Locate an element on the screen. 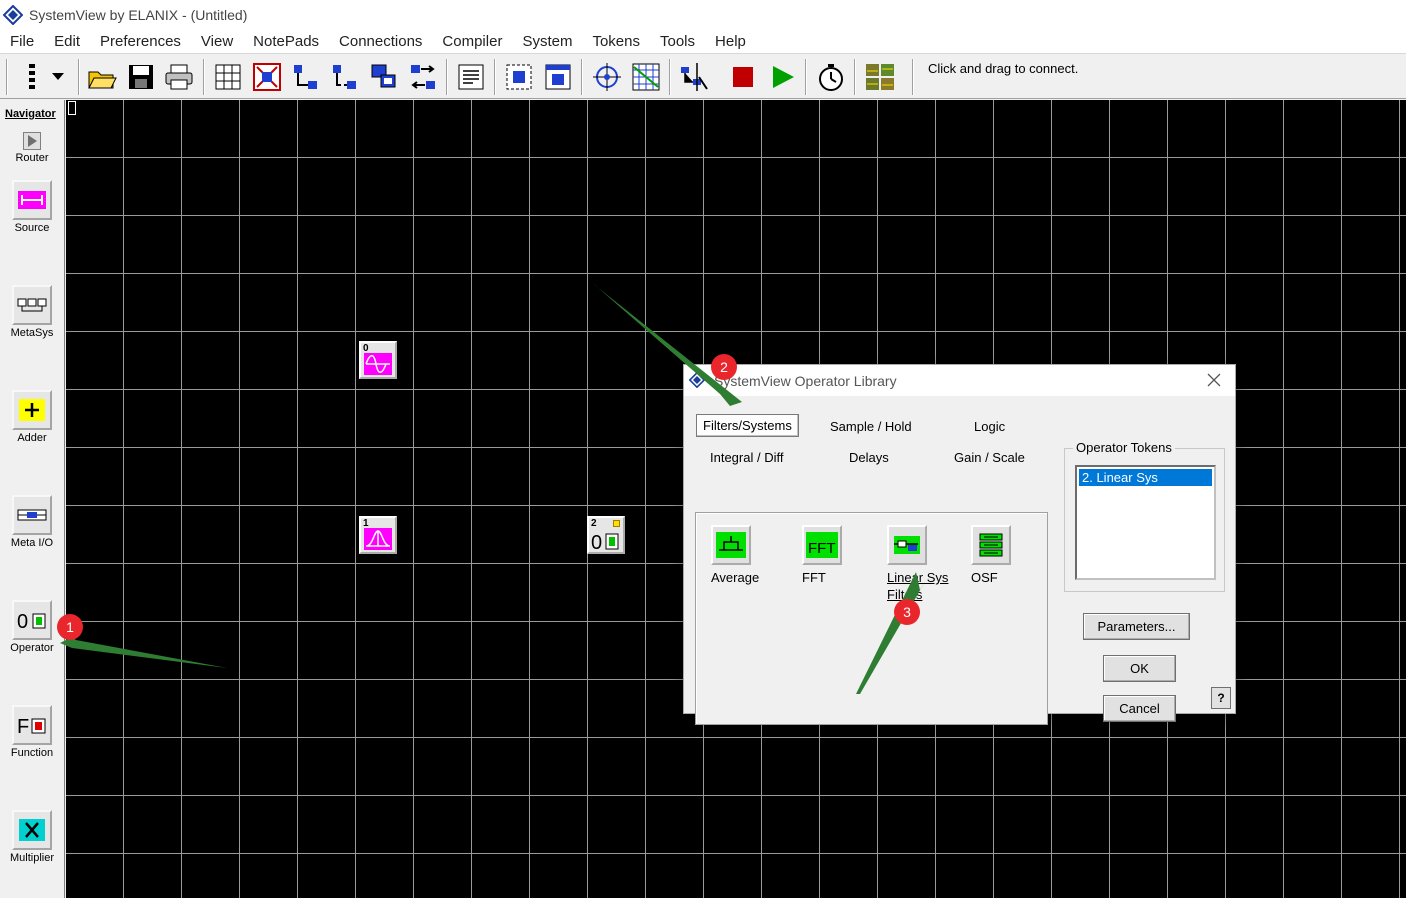  grid-icon is located at coordinates (228, 77).